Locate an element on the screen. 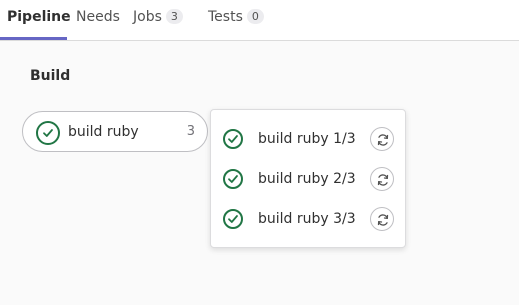 The height and width of the screenshot is (305, 519). job-group-count: 3 is located at coordinates (190, 131).